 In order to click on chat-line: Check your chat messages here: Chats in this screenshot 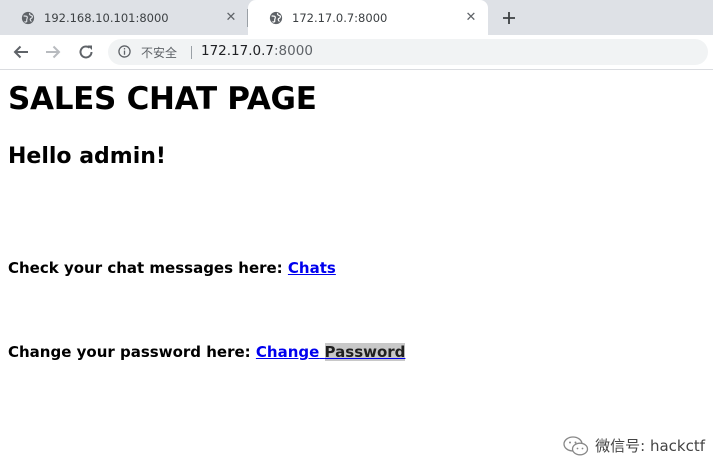, I will do `click(172, 268)`.